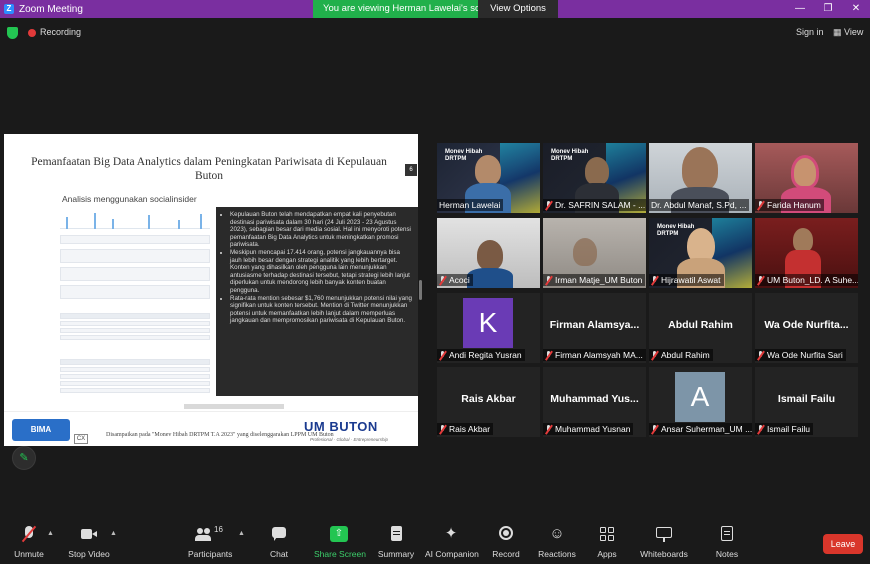 This screenshot has width=870, height=564. I want to click on smiley-icon: ☺, so click(557, 533).